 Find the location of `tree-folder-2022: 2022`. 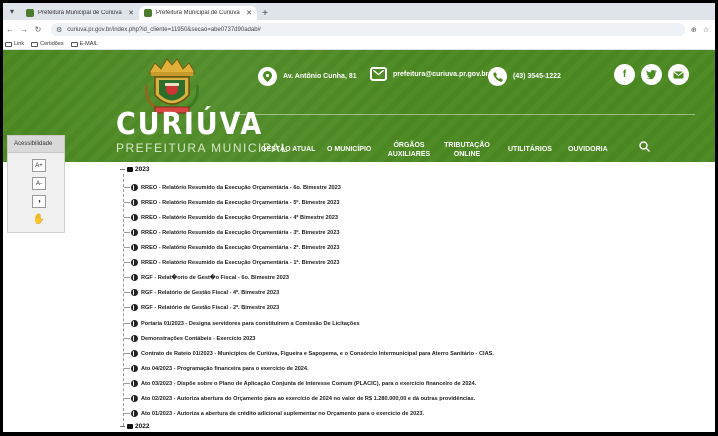

tree-folder-2022: 2022 is located at coordinates (134, 426).